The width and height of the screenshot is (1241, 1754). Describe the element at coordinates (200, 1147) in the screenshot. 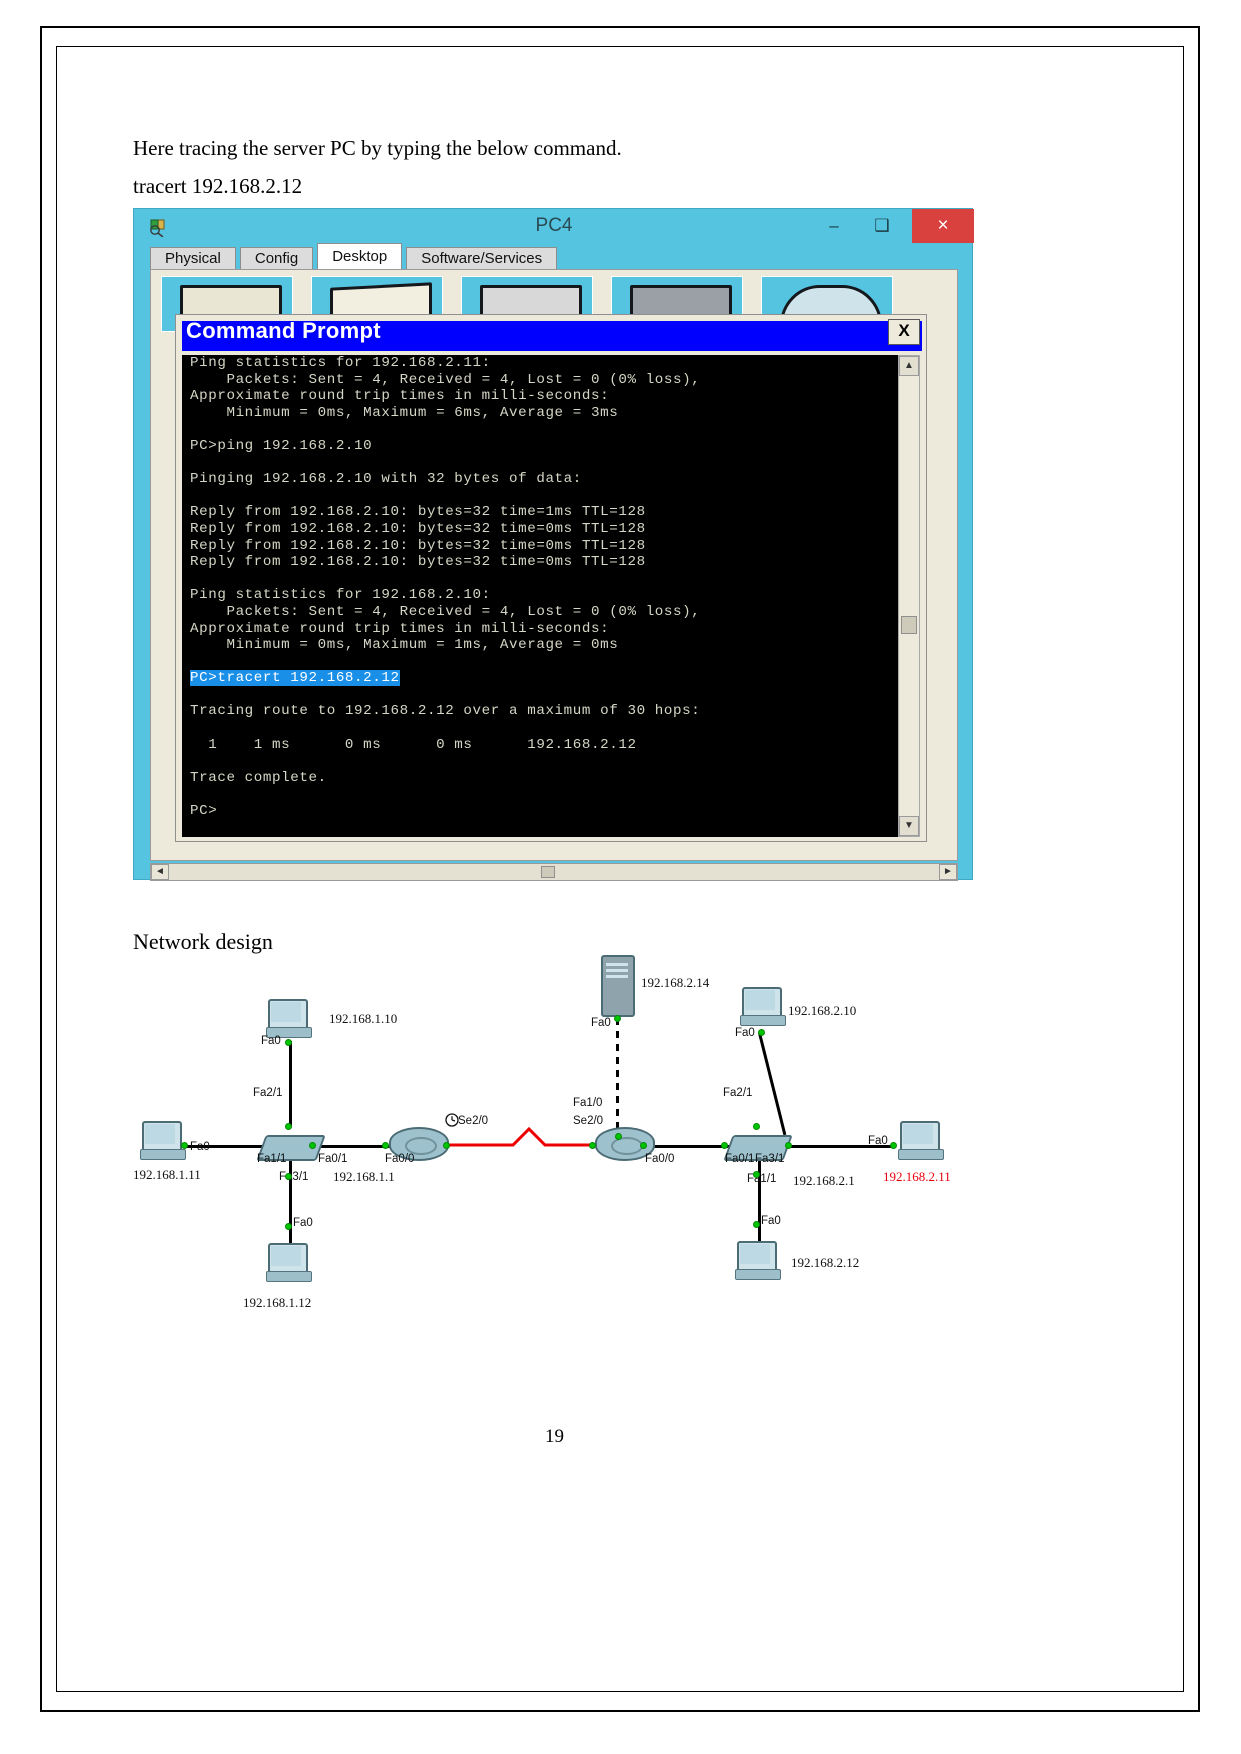

I see `port-label-pc2-fa0: Fa0` at that location.